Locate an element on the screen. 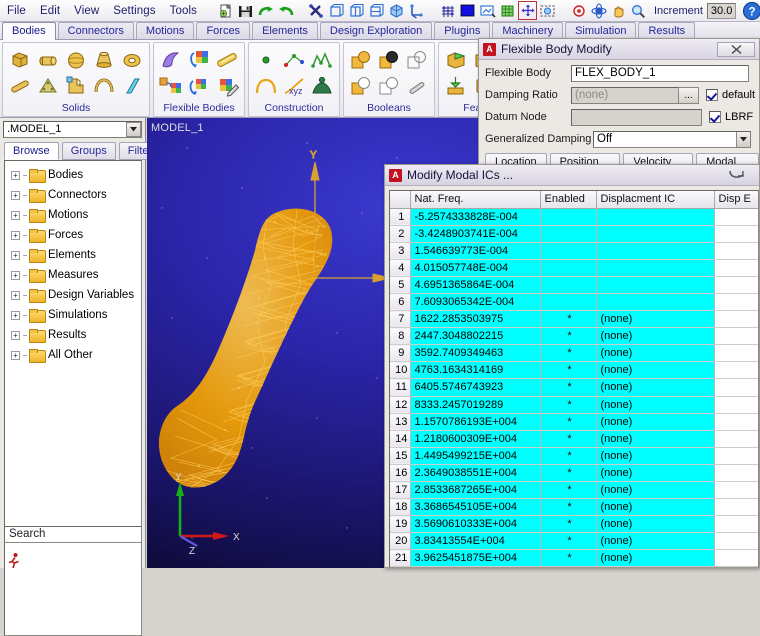 This screenshot has width=760, height=636. tab-results: Results is located at coordinates (667, 30).